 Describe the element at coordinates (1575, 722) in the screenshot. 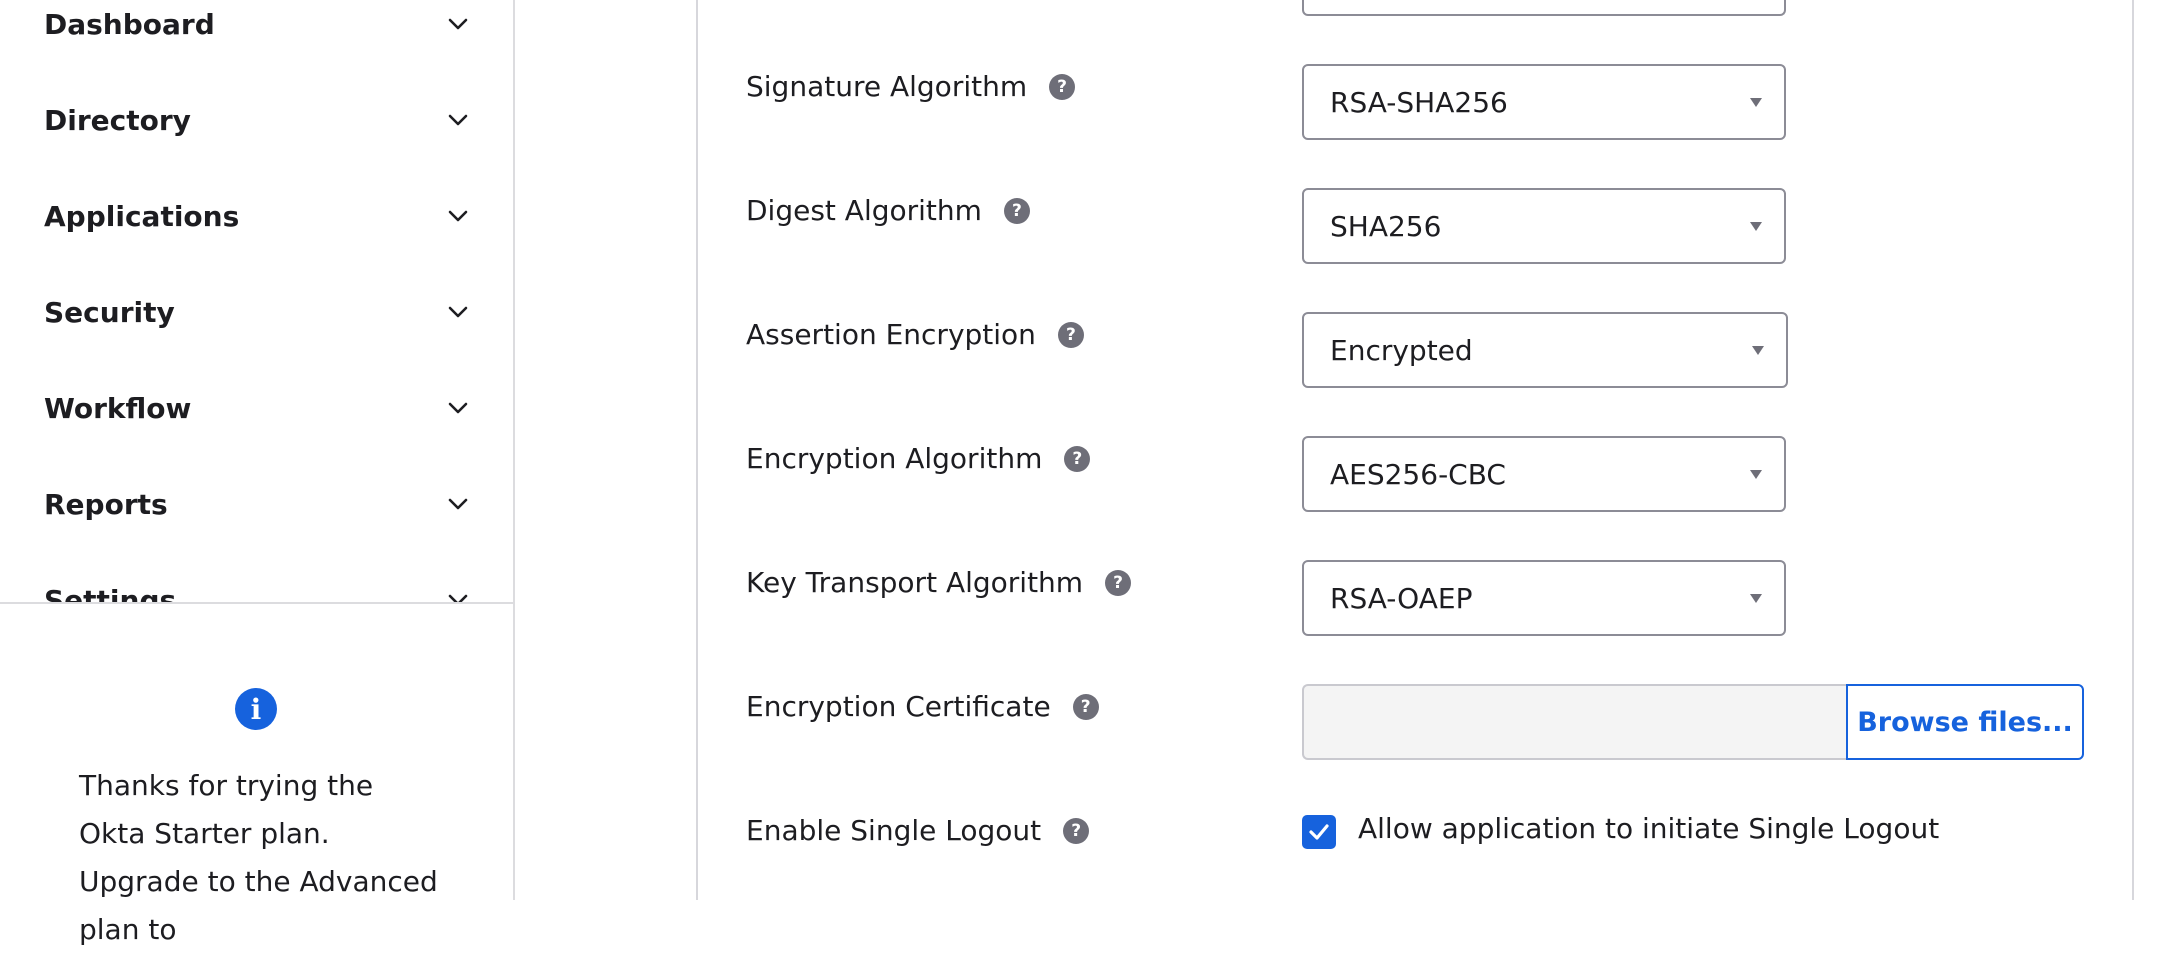

I see `encryption-certificate-file-input` at that location.